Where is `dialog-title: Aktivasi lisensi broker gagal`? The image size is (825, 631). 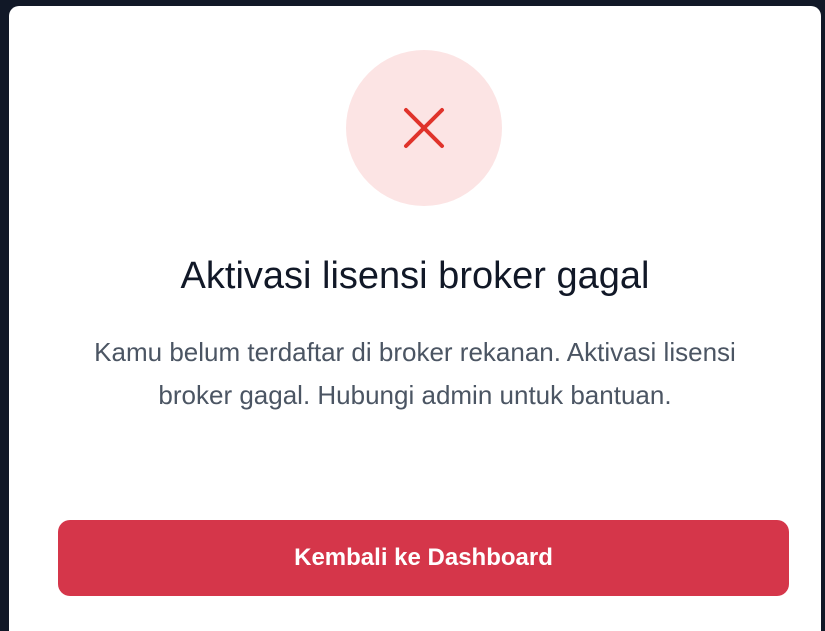
dialog-title: Aktivasi lisensi broker gagal is located at coordinates (415, 276).